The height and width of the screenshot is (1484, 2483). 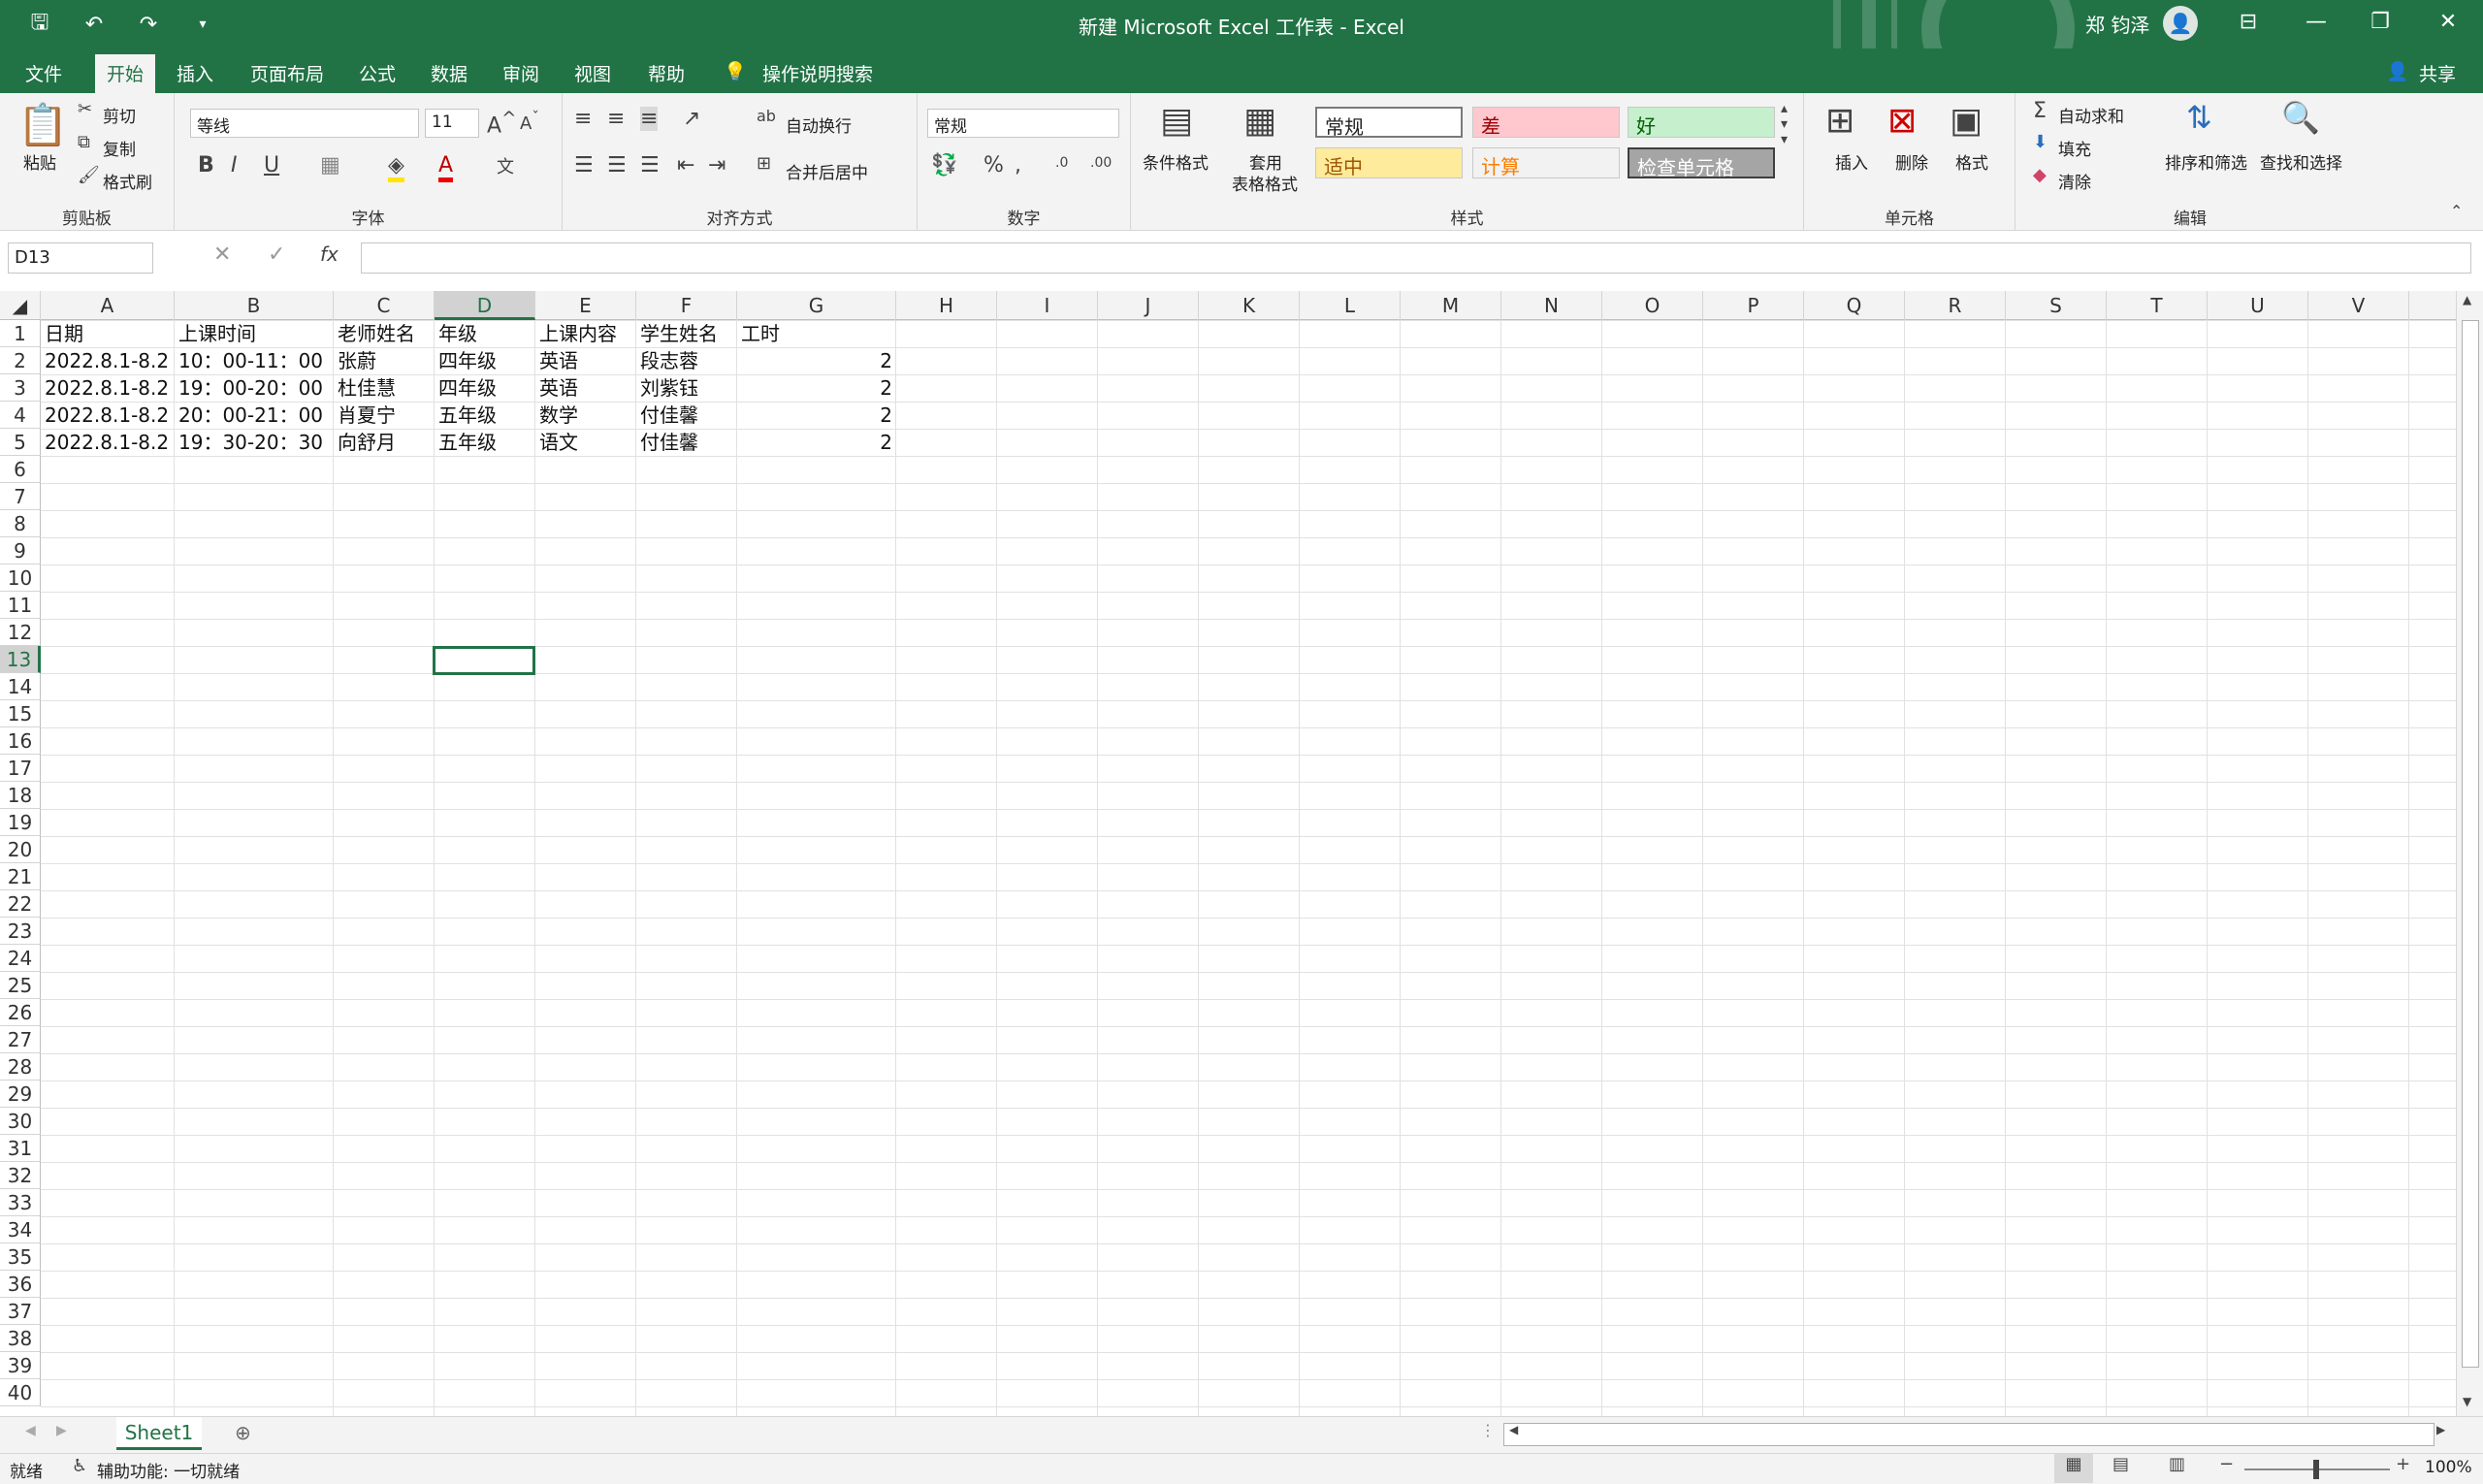 What do you see at coordinates (255, 361) in the screenshot?
I see `table-cell: 10：00-11：00` at bounding box center [255, 361].